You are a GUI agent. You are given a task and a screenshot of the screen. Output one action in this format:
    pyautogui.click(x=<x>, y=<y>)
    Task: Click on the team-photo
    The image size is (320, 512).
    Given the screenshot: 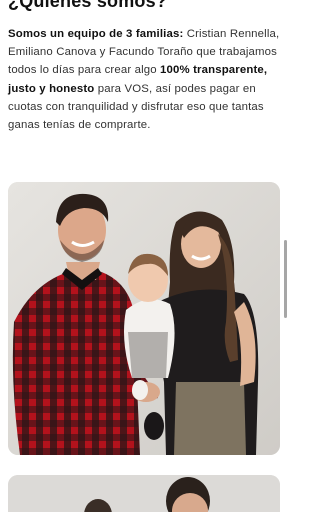 What is the action you would take?
    pyautogui.click(x=144, y=493)
    